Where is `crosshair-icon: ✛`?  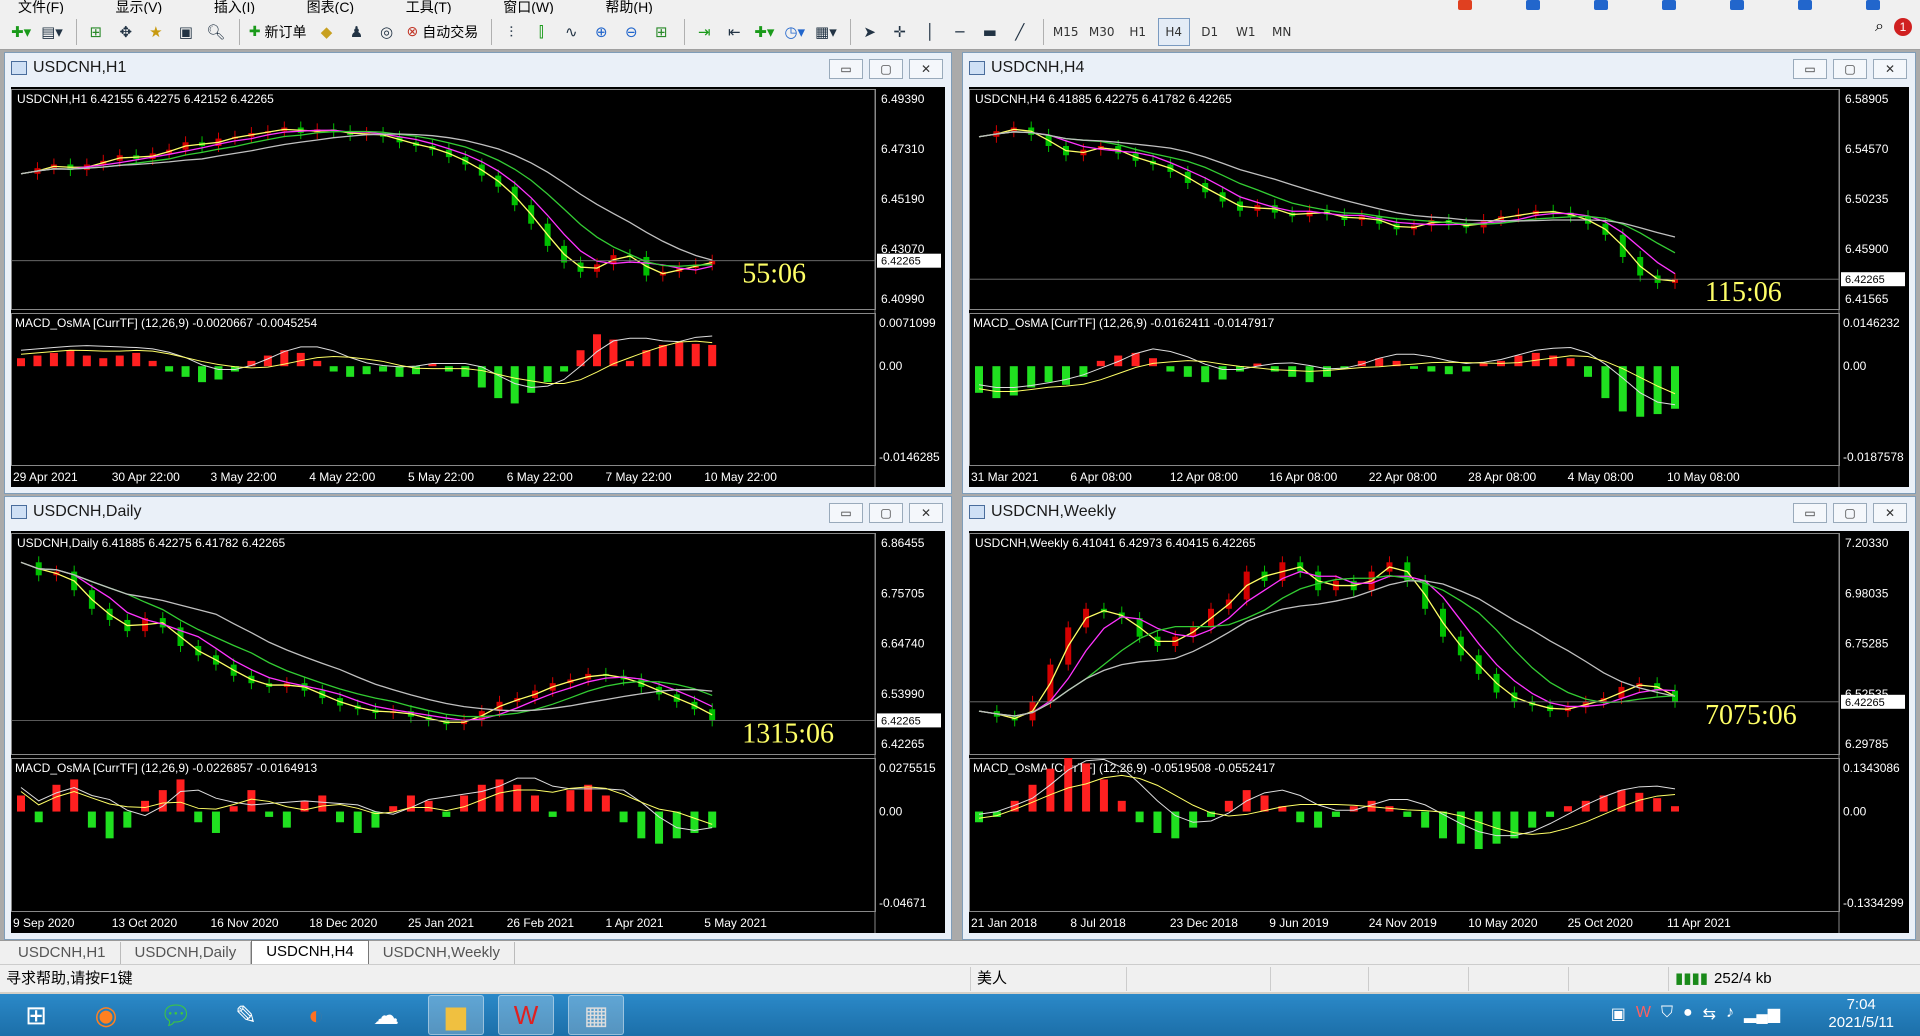
crosshair-icon: ✛ is located at coordinates (900, 32).